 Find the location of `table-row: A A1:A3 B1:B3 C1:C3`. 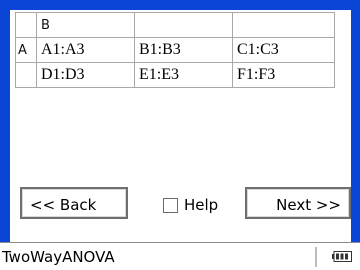

table-row: A A1:A3 B1:B3 C1:C3 is located at coordinates (175, 50).